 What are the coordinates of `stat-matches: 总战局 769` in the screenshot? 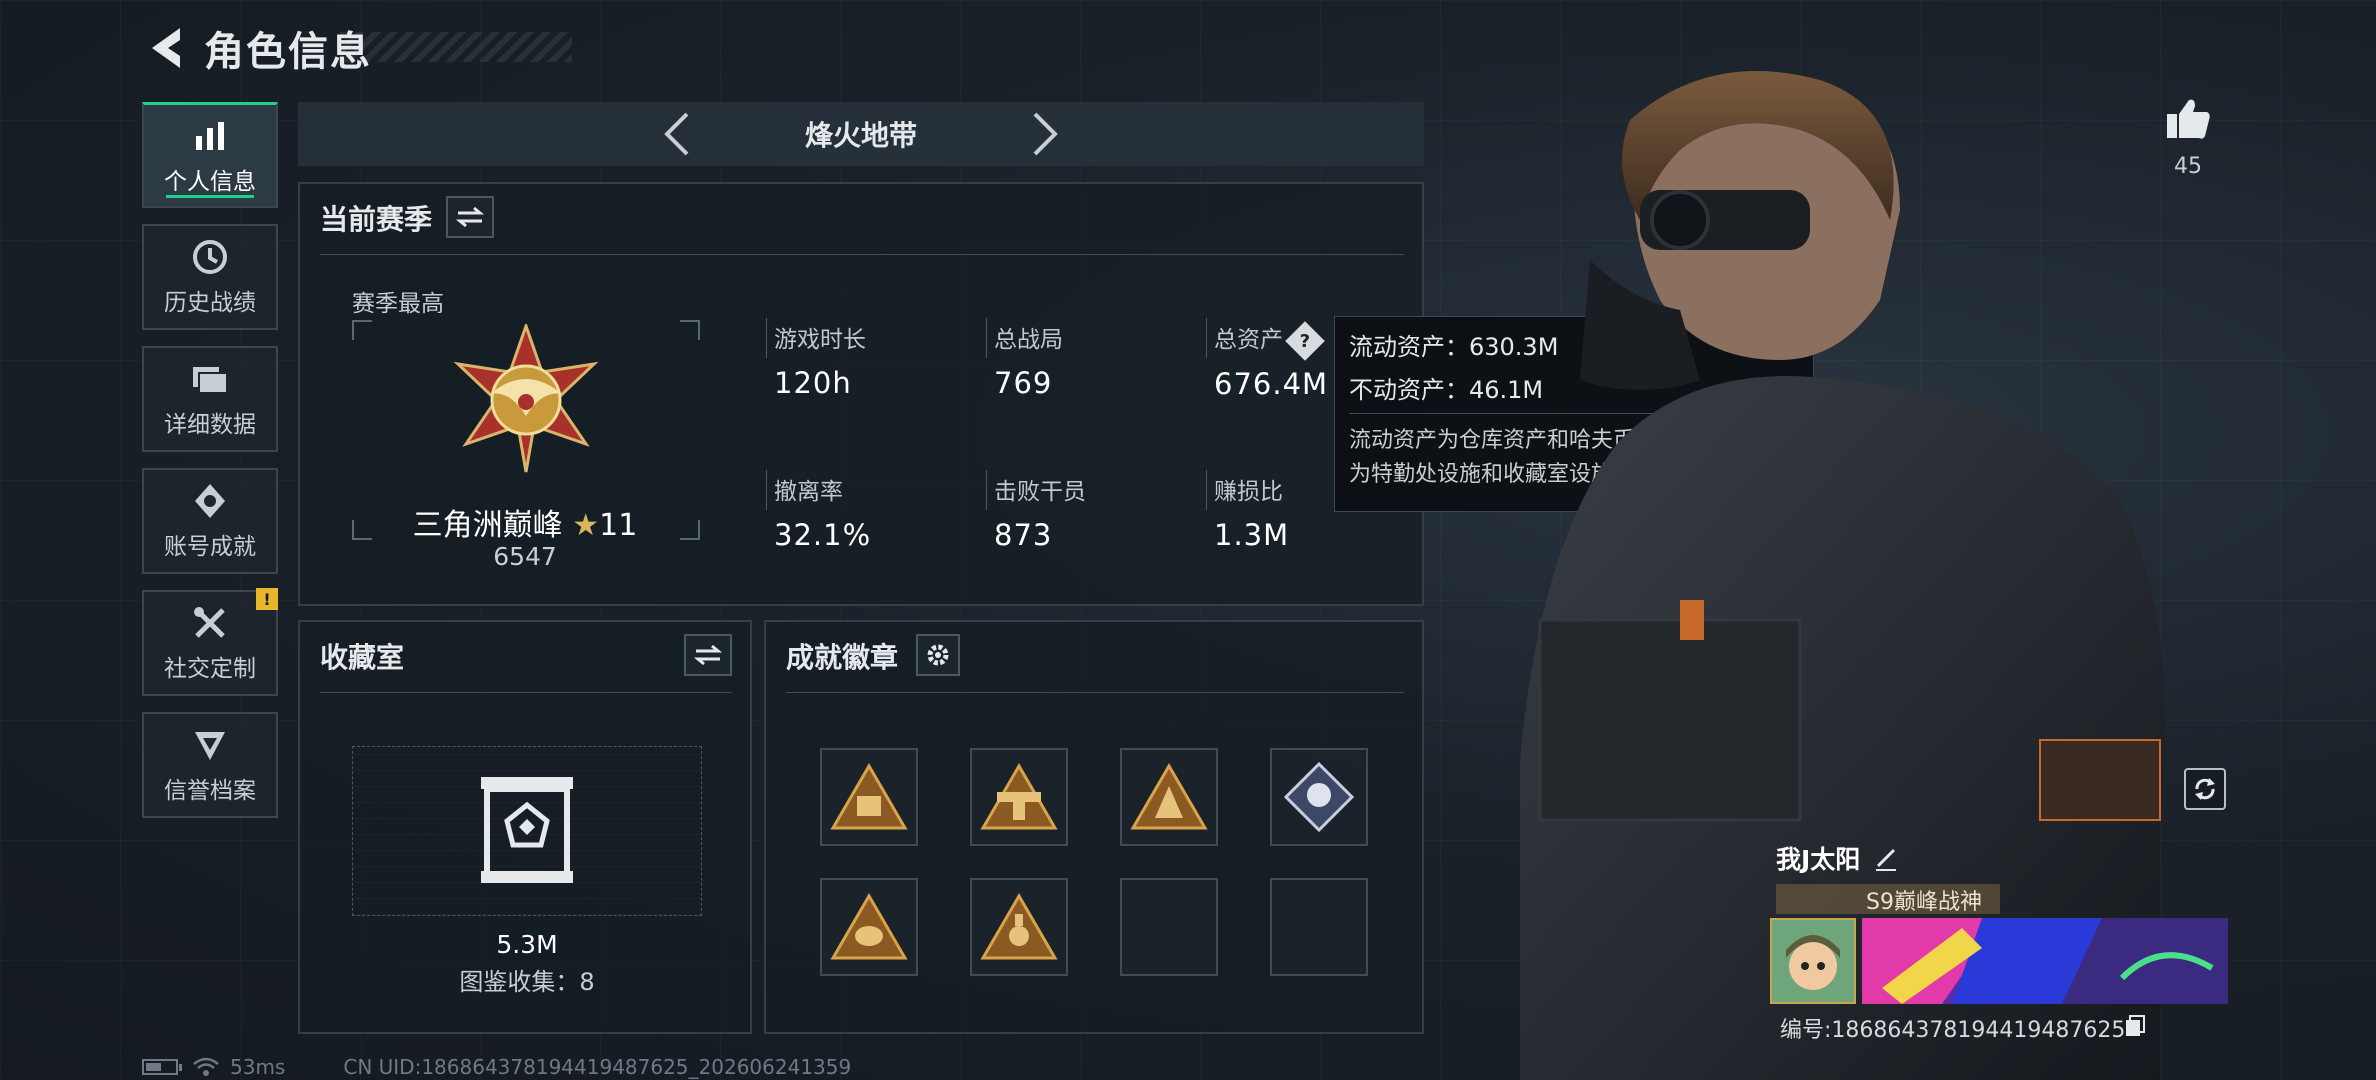 It's located at (1094, 360).